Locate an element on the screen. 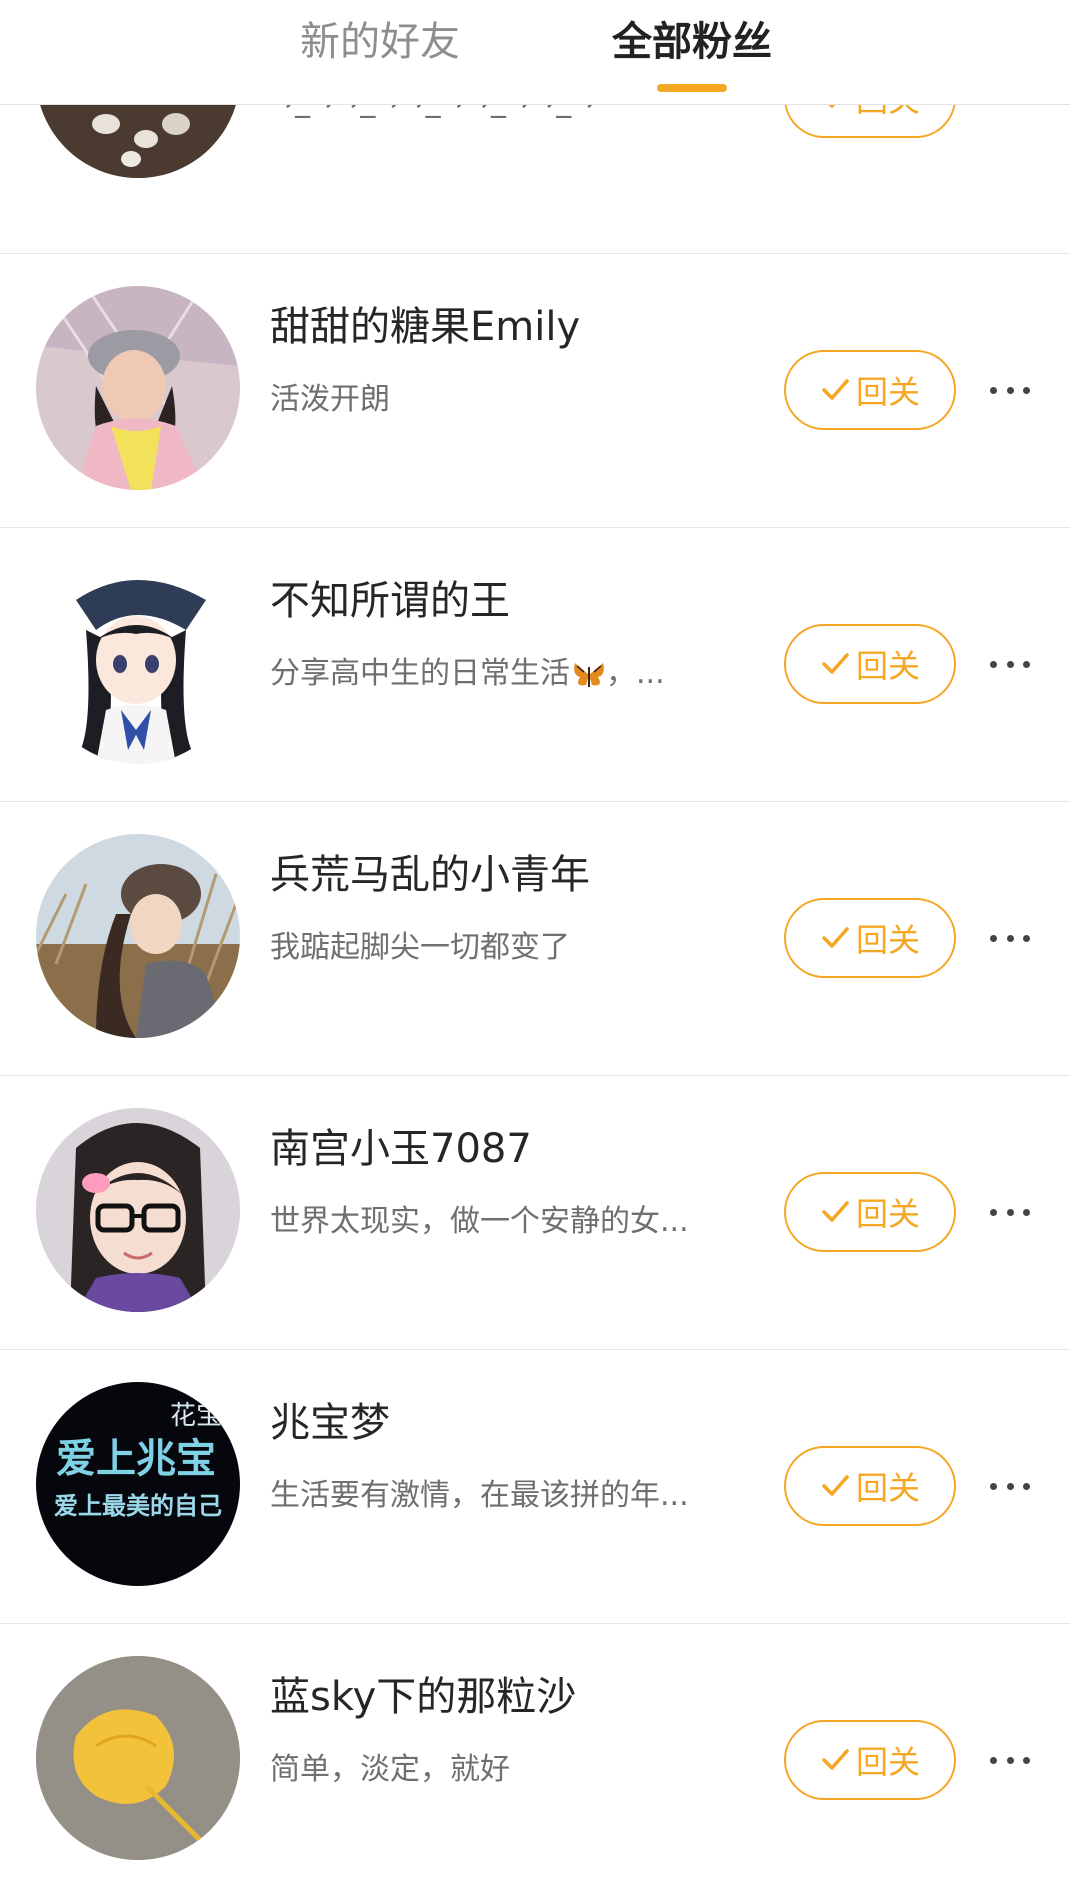  avatar: 花宝 爱上兆宝 爱上最美的自己 is located at coordinates (138, 1484).